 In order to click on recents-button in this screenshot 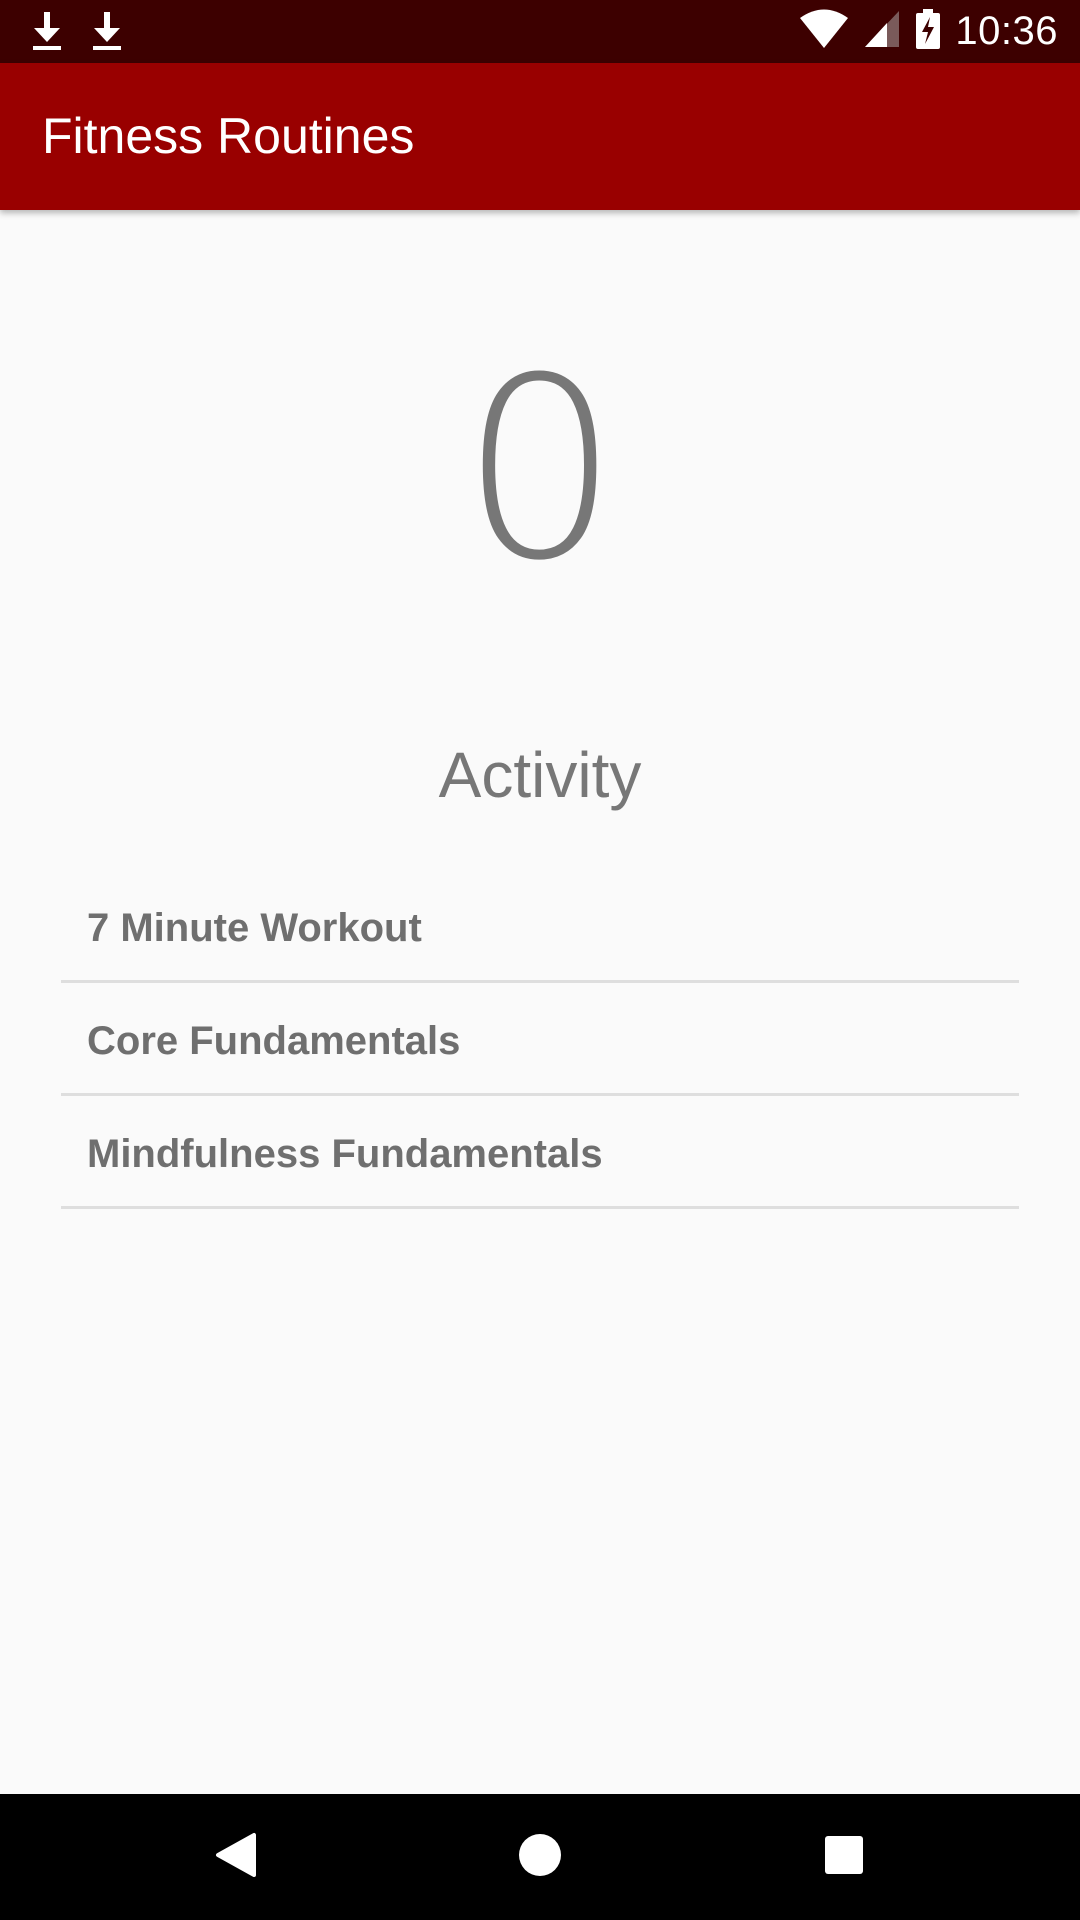, I will do `click(844, 1857)`.